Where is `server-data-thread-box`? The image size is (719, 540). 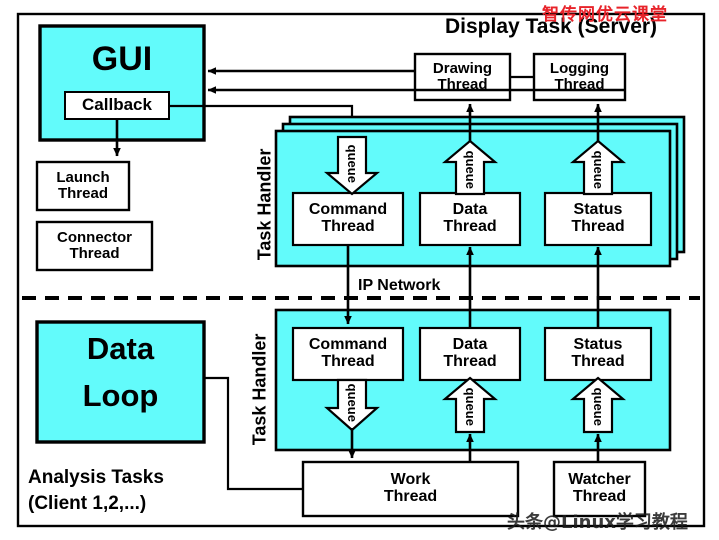 server-data-thread-box is located at coordinates (470, 219).